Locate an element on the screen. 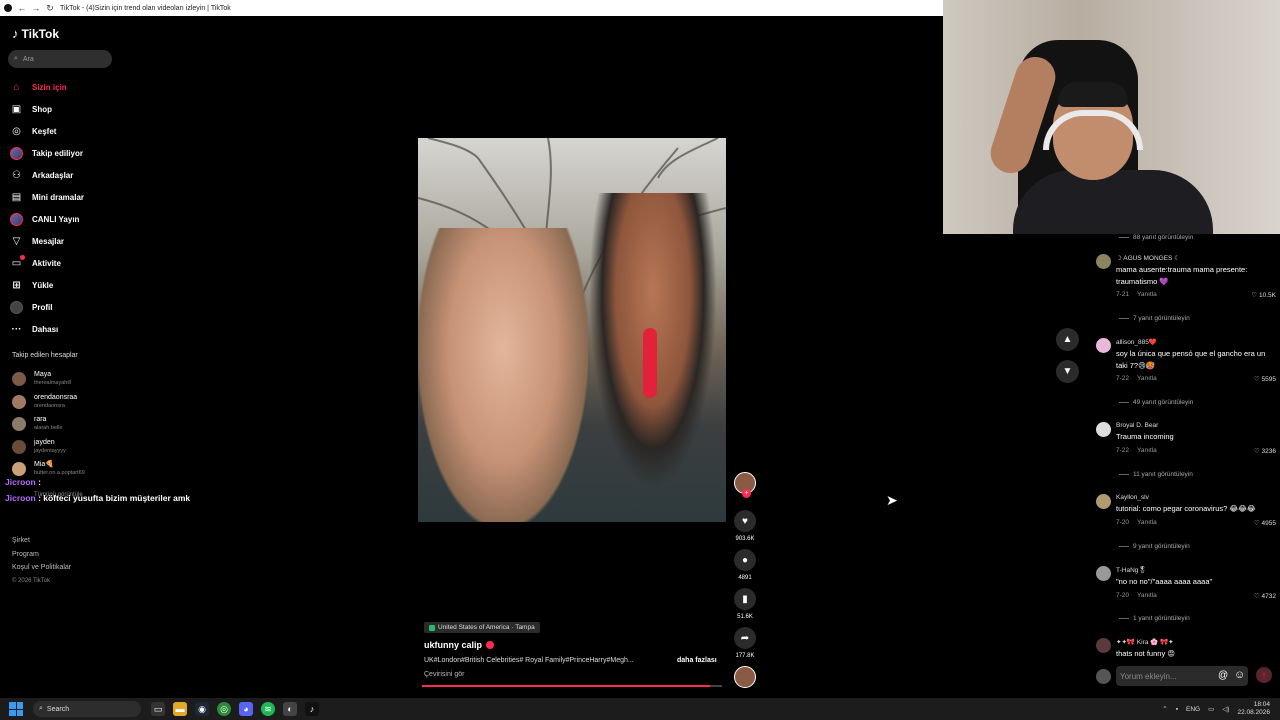  search-input: ⌕ Ara is located at coordinates (60, 59).